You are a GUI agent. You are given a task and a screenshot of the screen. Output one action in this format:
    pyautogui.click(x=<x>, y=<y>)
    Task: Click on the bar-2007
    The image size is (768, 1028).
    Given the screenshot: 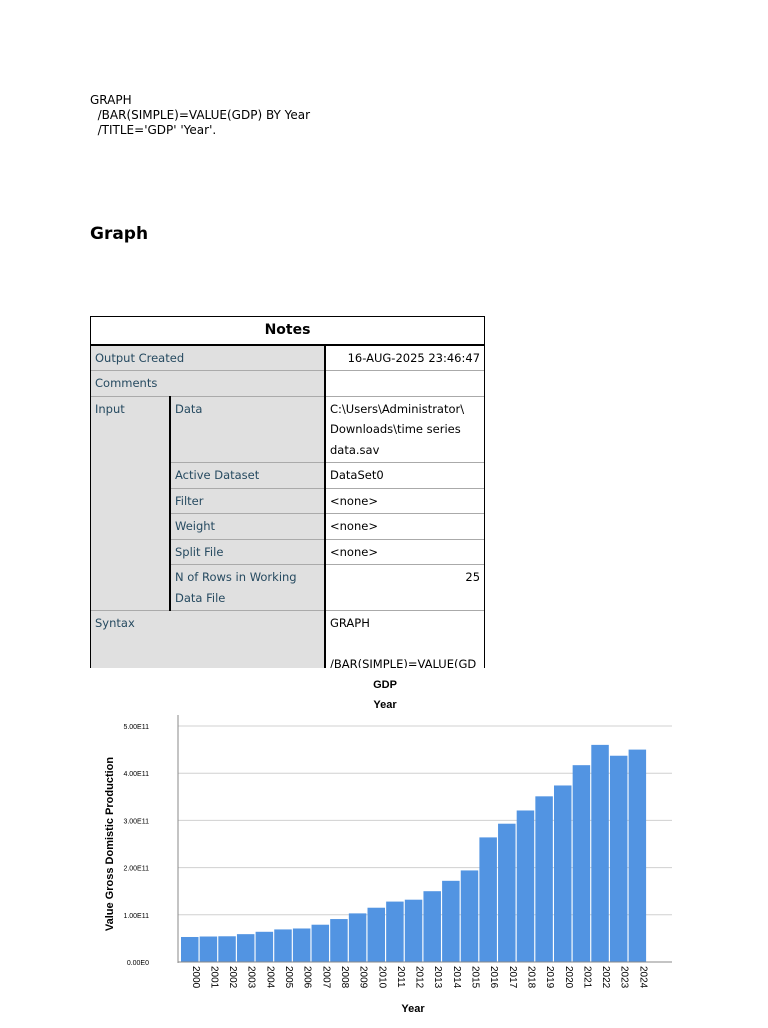 What is the action you would take?
    pyautogui.click(x=320, y=943)
    